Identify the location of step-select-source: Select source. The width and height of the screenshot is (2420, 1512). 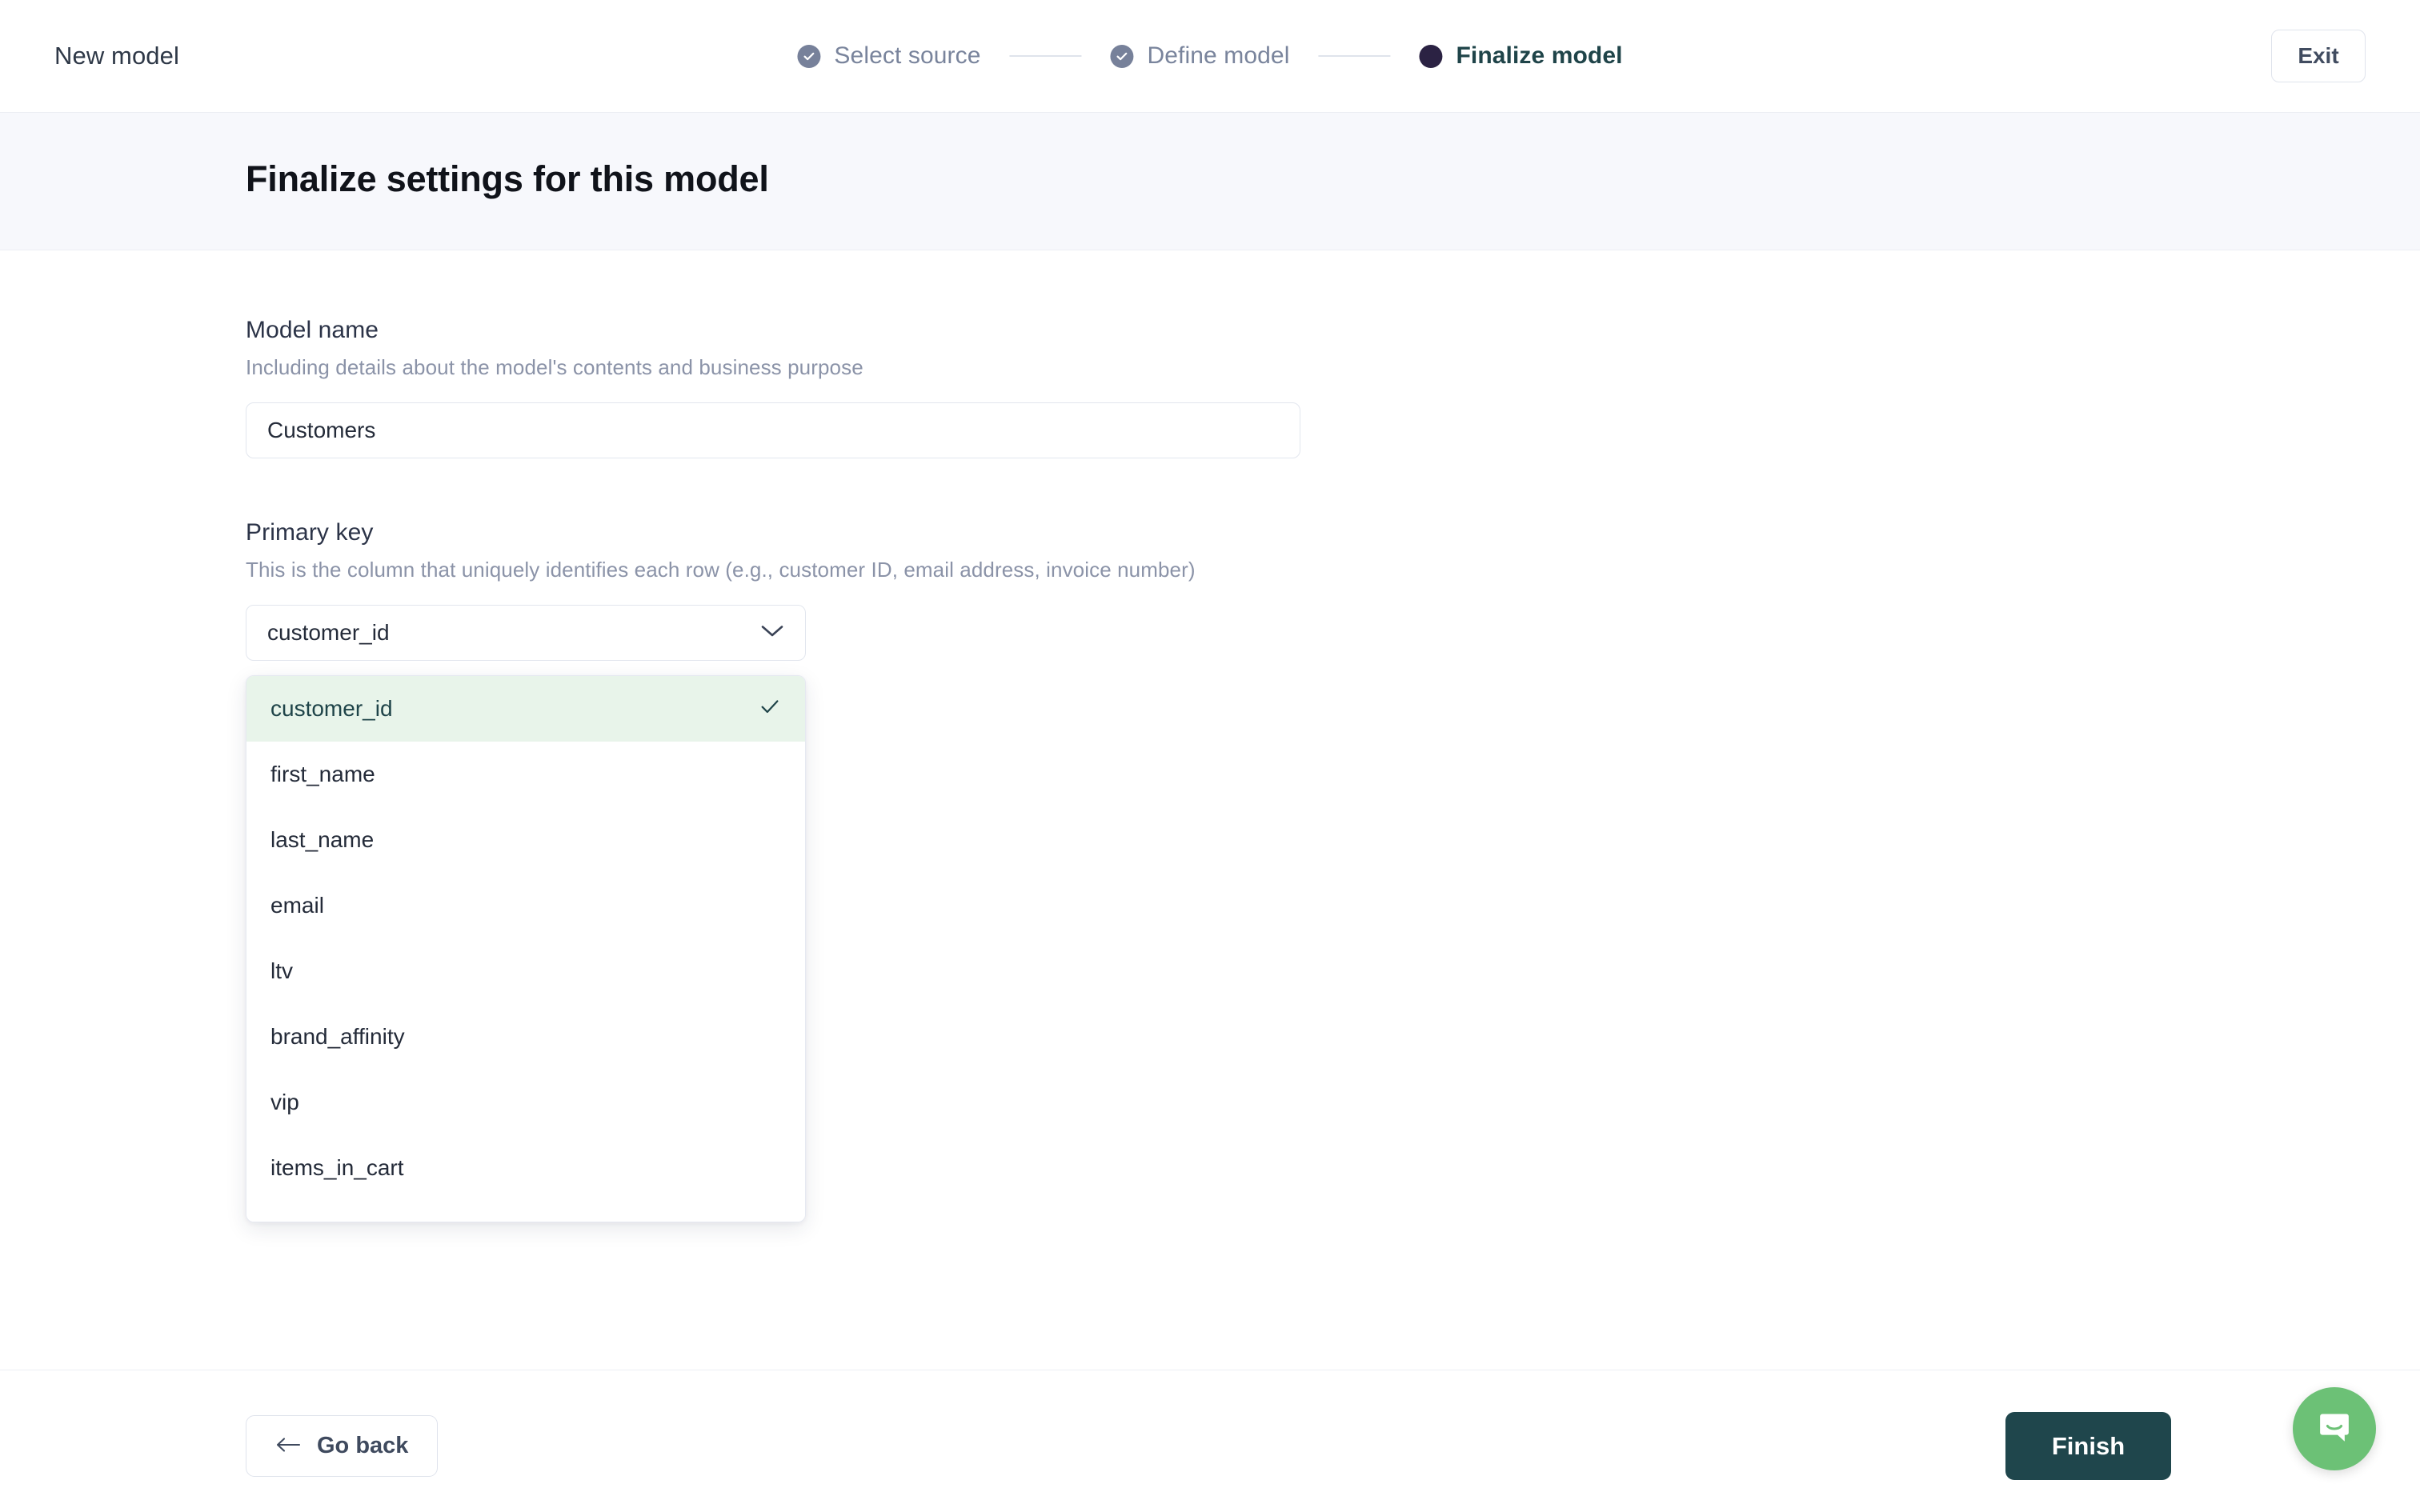
(888, 56).